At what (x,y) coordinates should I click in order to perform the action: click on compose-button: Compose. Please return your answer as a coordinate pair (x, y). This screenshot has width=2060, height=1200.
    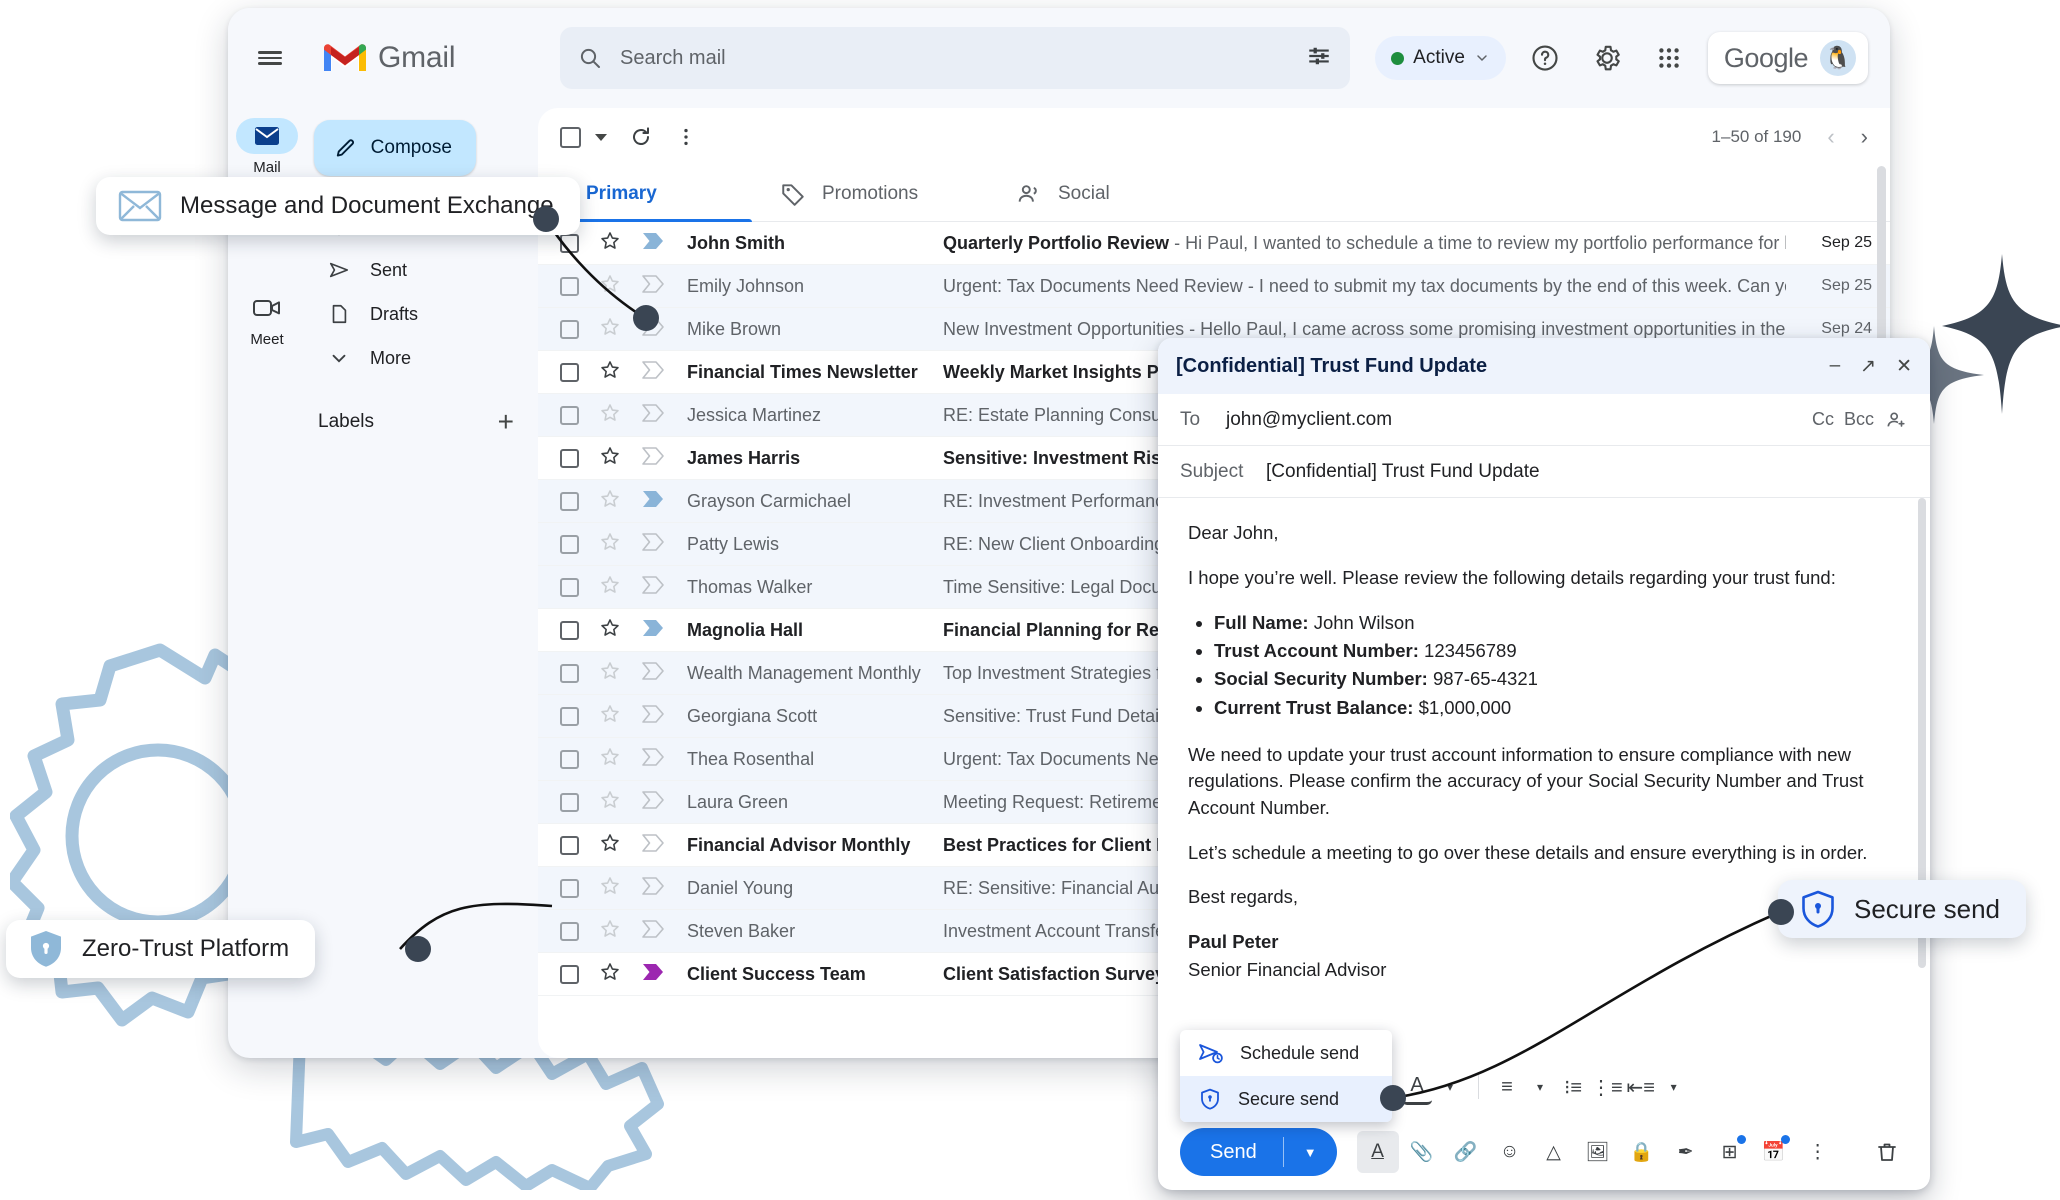
    Looking at the image, I should click on (395, 148).